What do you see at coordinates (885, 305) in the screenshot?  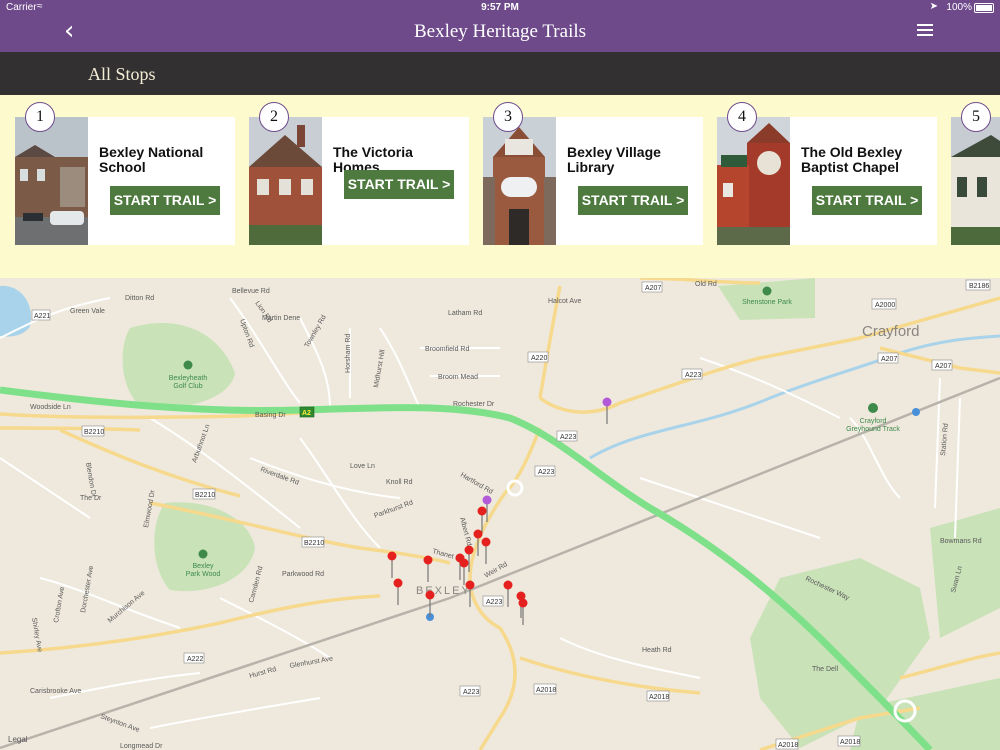 I see `svg-text: A2000` at bounding box center [885, 305].